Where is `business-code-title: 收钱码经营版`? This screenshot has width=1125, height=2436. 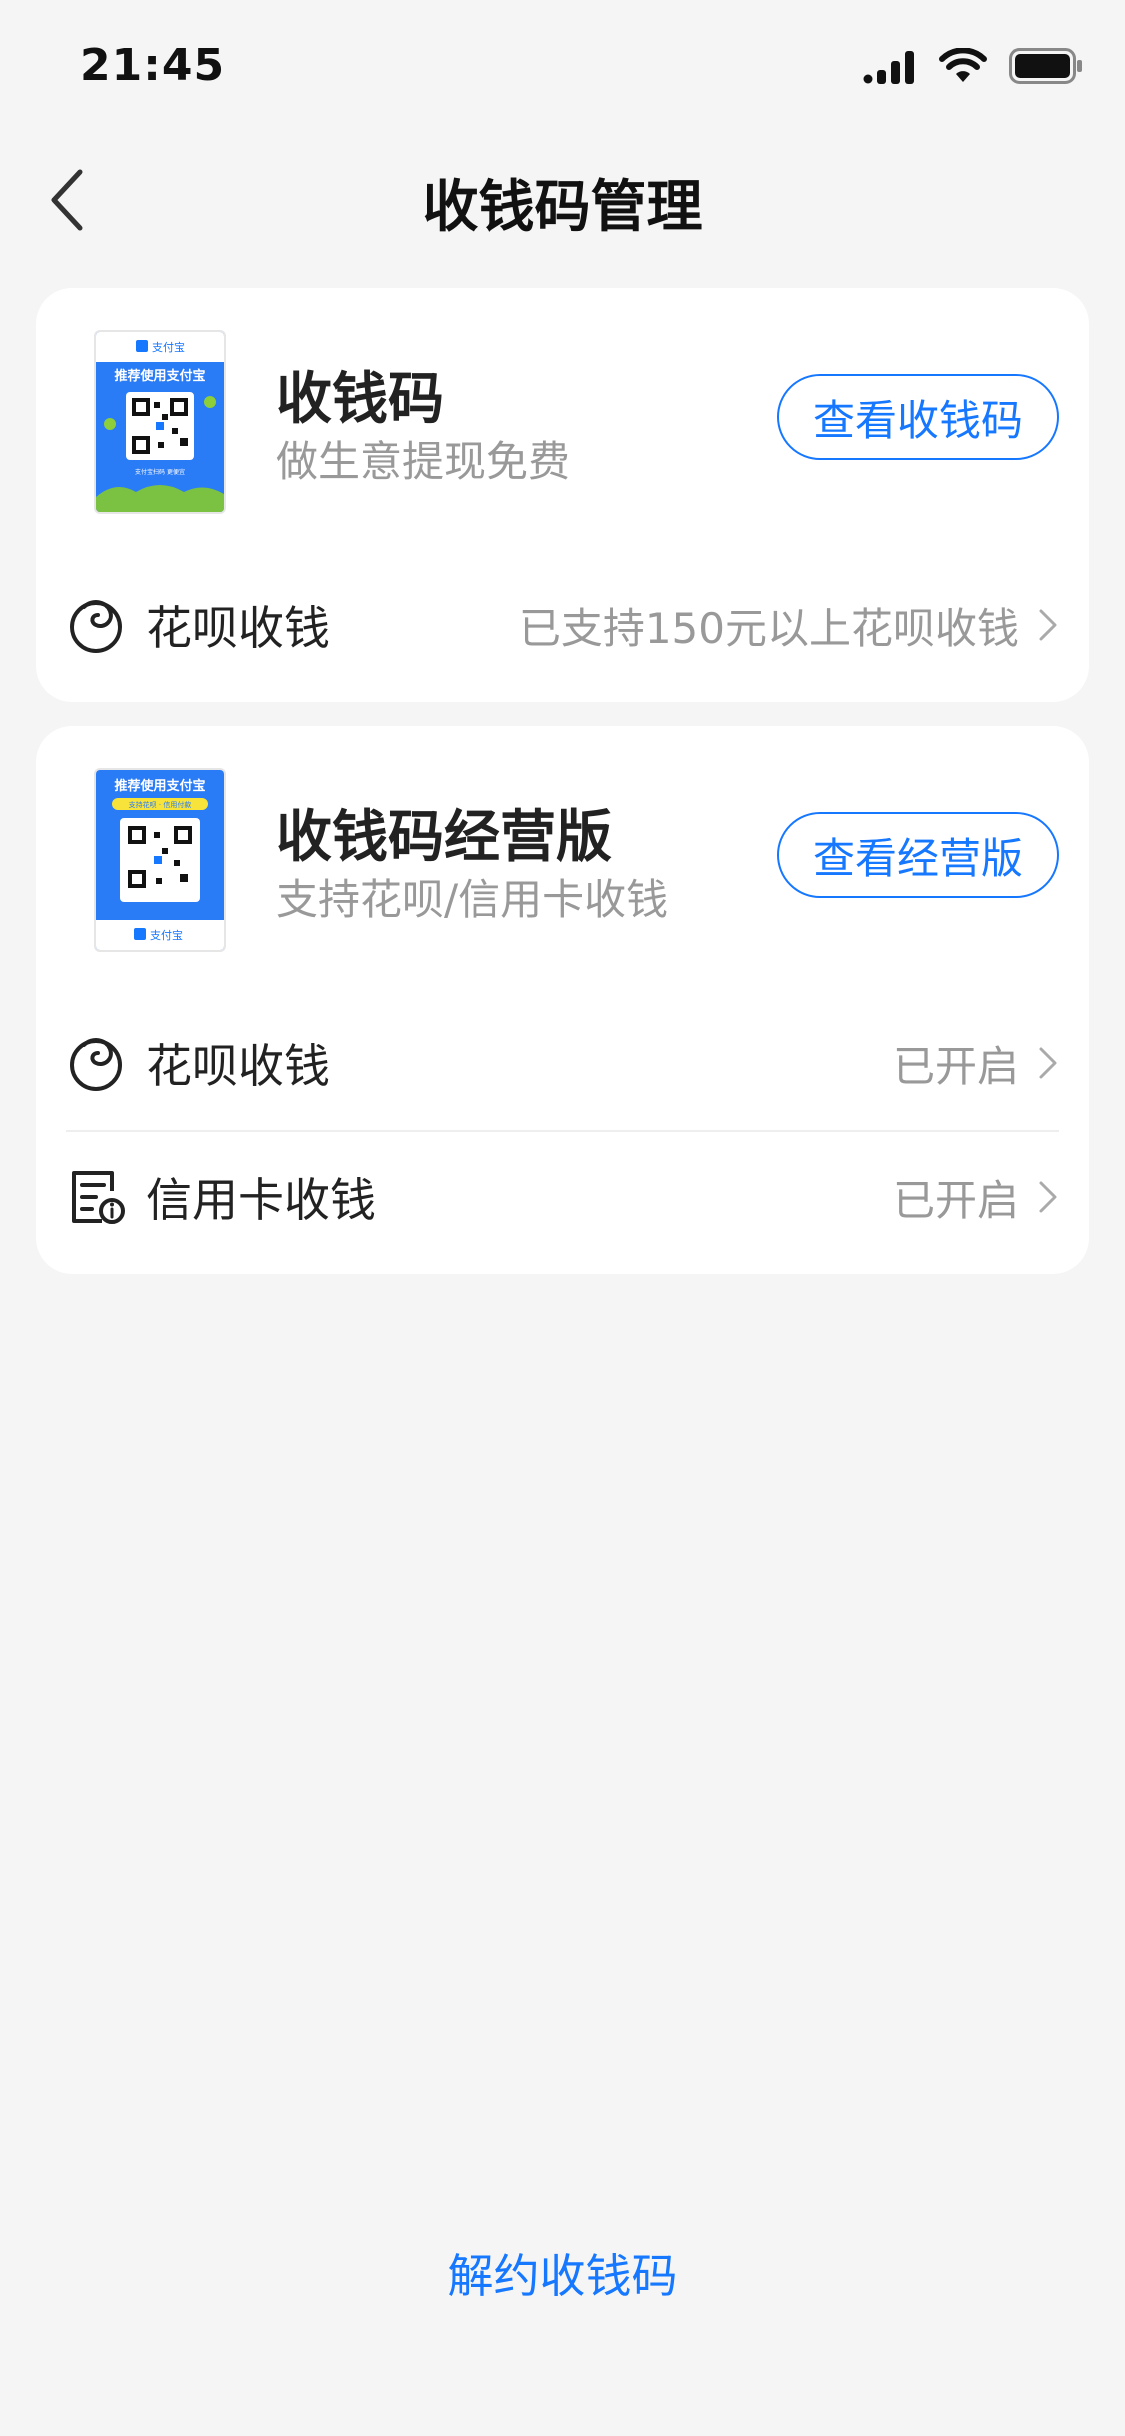 business-code-title: 收钱码经营版 is located at coordinates (444, 837).